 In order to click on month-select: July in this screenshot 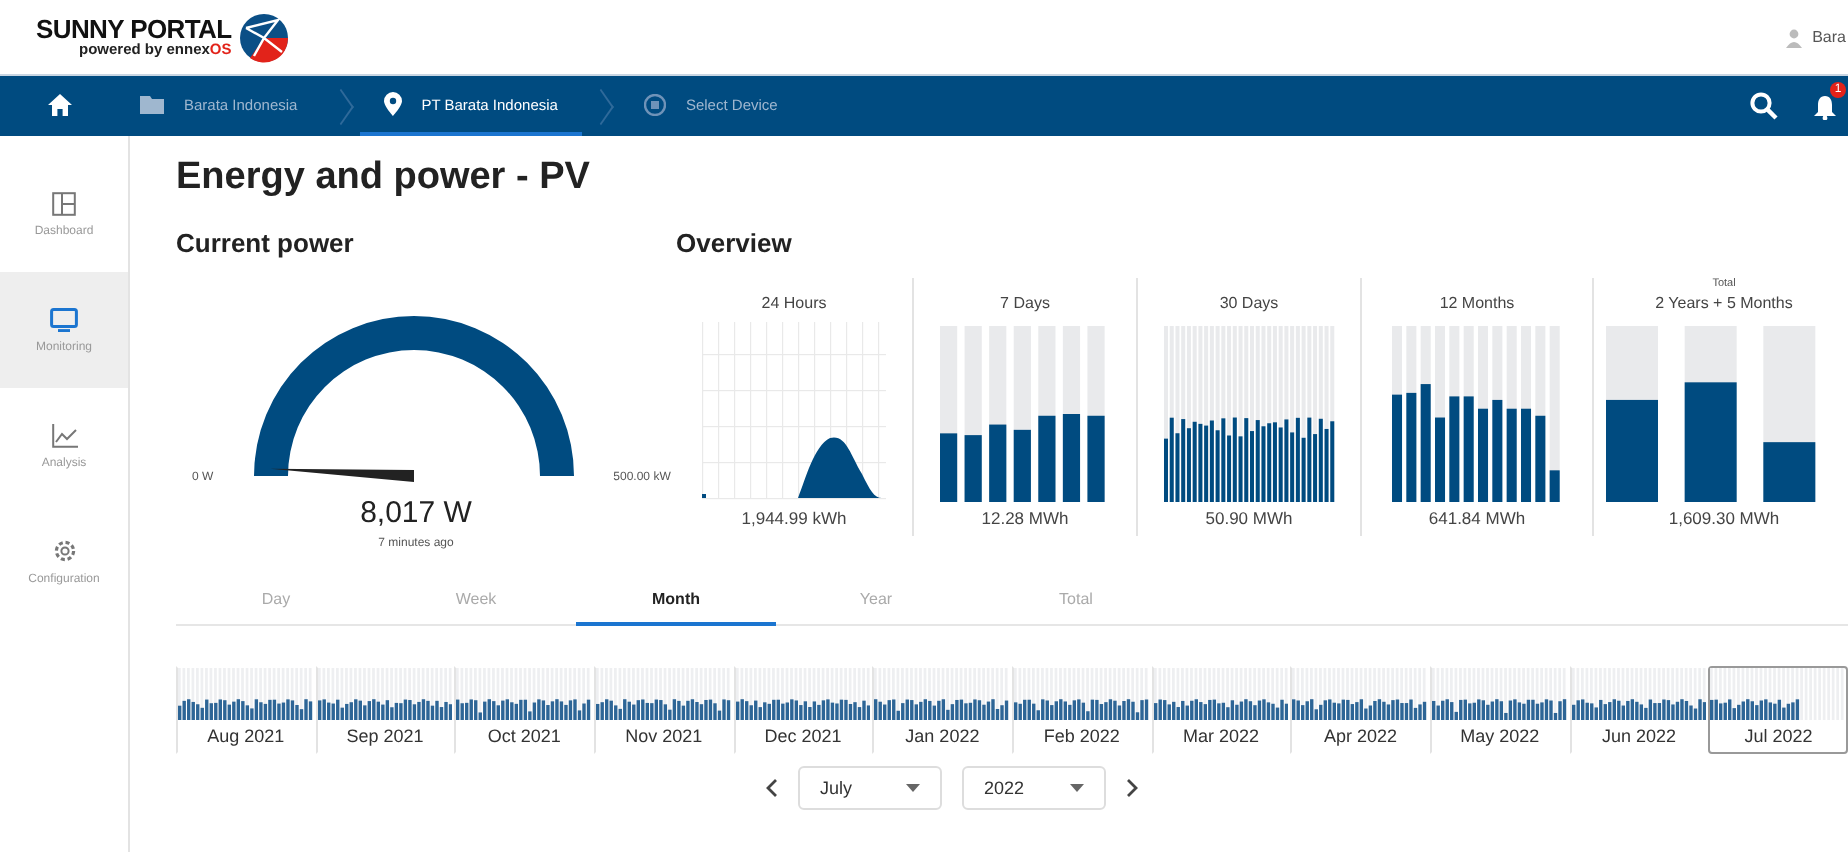, I will do `click(870, 788)`.